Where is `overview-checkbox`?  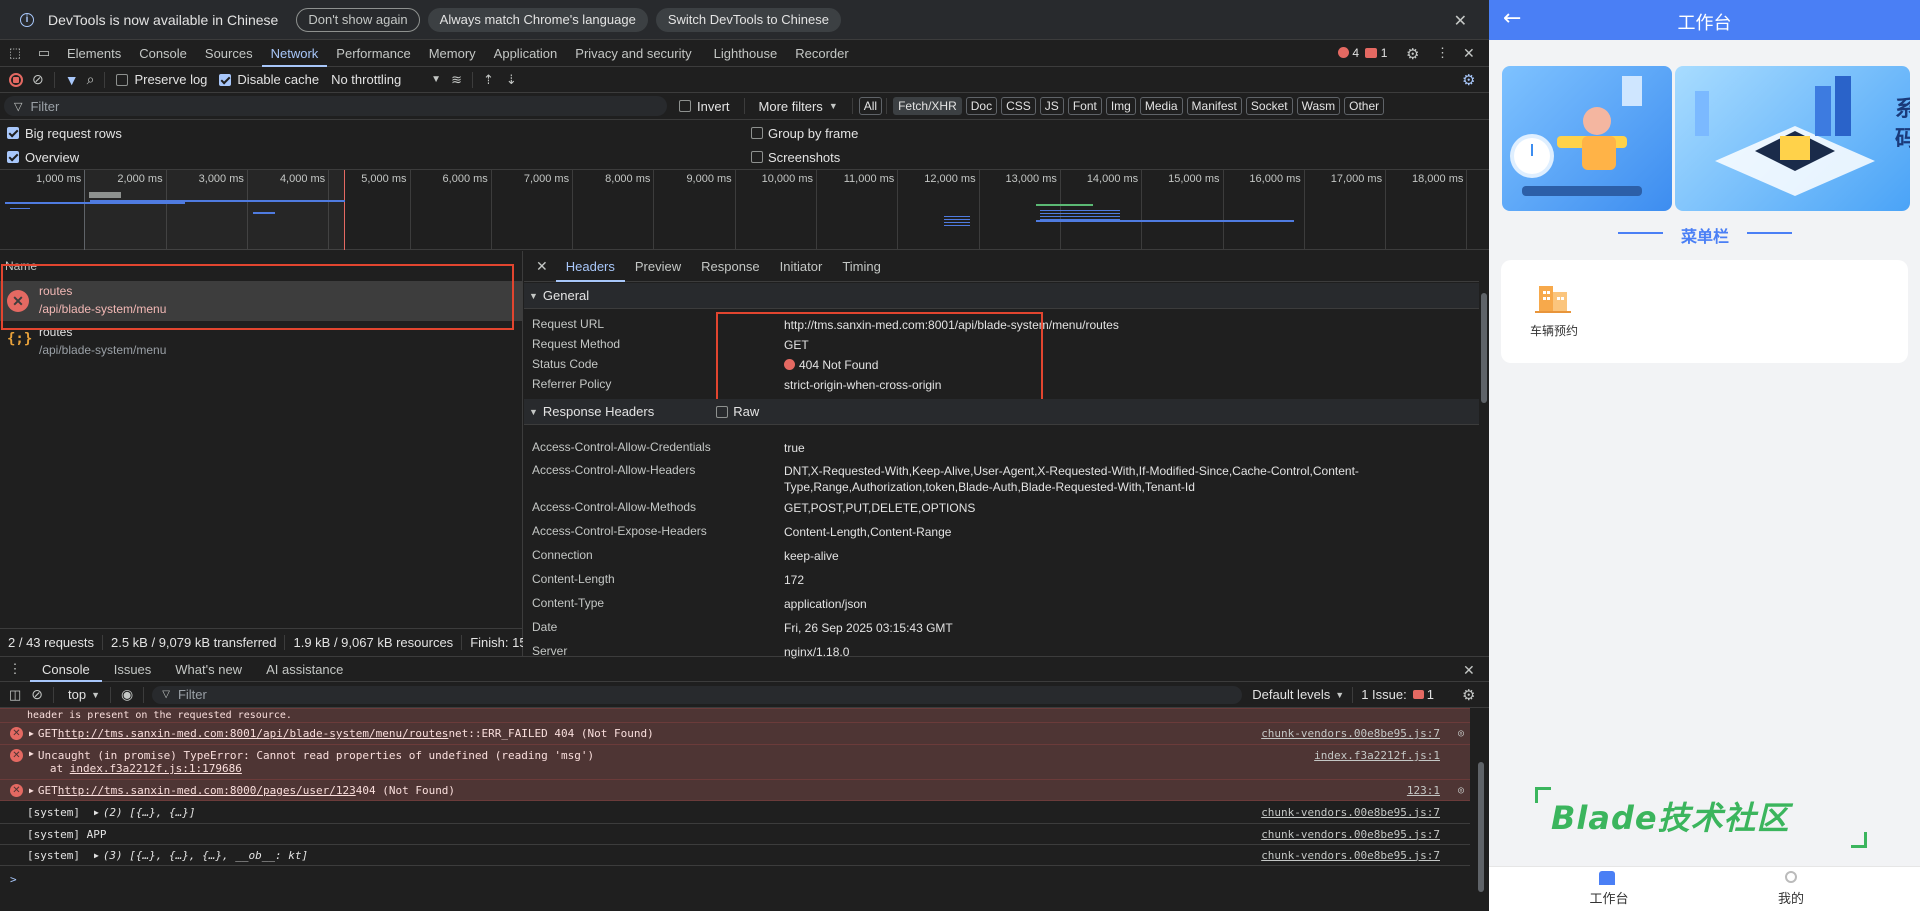 overview-checkbox is located at coordinates (13, 157).